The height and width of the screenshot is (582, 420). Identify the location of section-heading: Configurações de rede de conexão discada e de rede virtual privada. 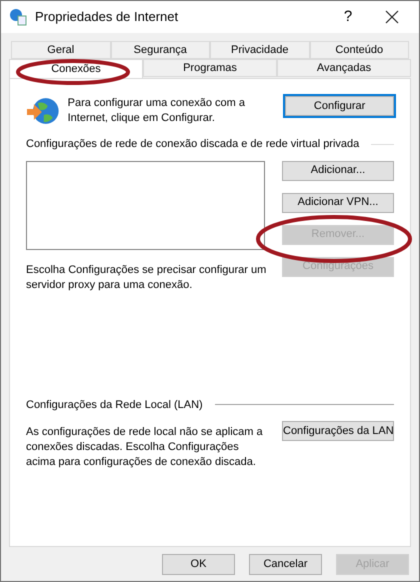
(193, 144).